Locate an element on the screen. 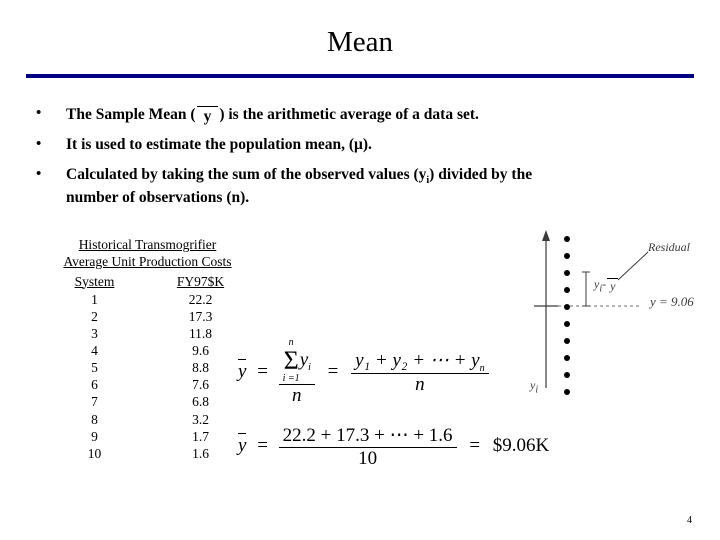  y-axis-label: yi is located at coordinates (534, 386).